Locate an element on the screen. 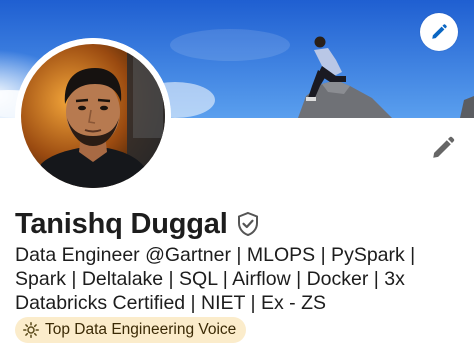  sun-icon is located at coordinates (31, 330).